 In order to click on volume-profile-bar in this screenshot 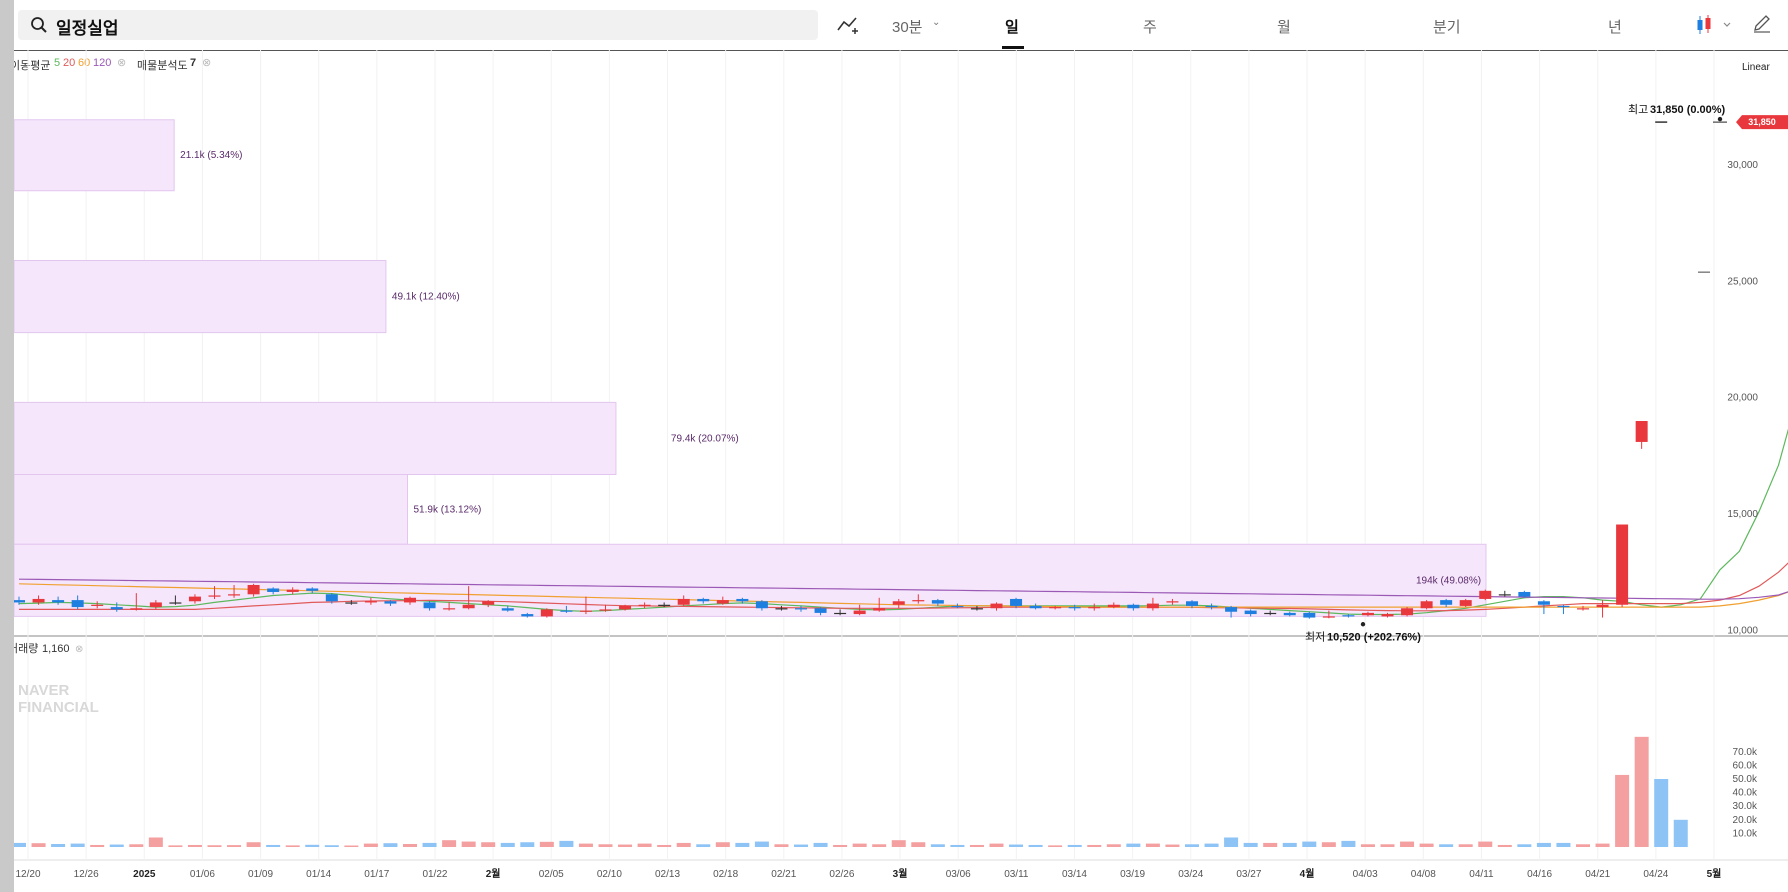, I will do `click(750, 580)`.